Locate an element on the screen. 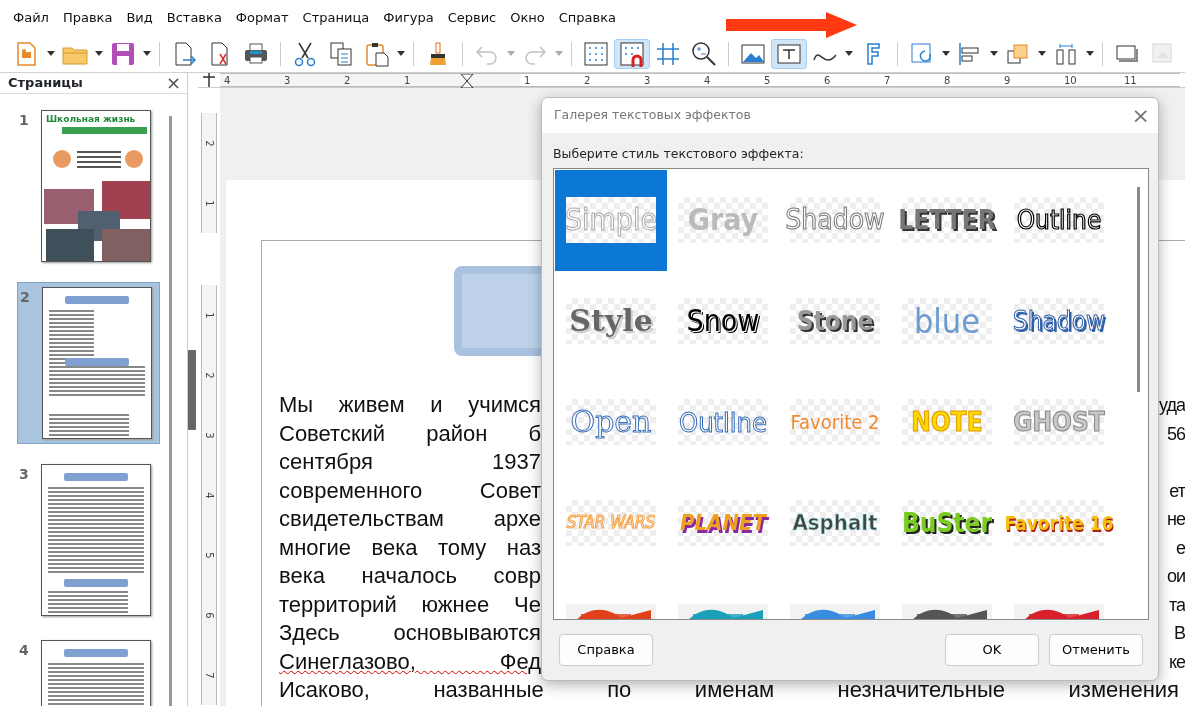 The height and width of the screenshot is (706, 1185). body-text: ке is located at coordinates (1176, 662).